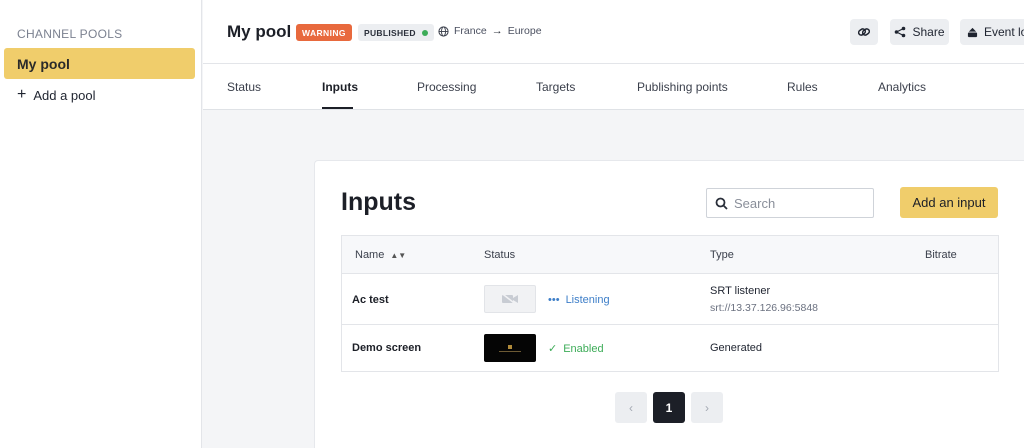 This screenshot has height=448, width=1024. What do you see at coordinates (670, 348) in the screenshot?
I see `table-row: Demo screen ✓ Enabled Generated` at bounding box center [670, 348].